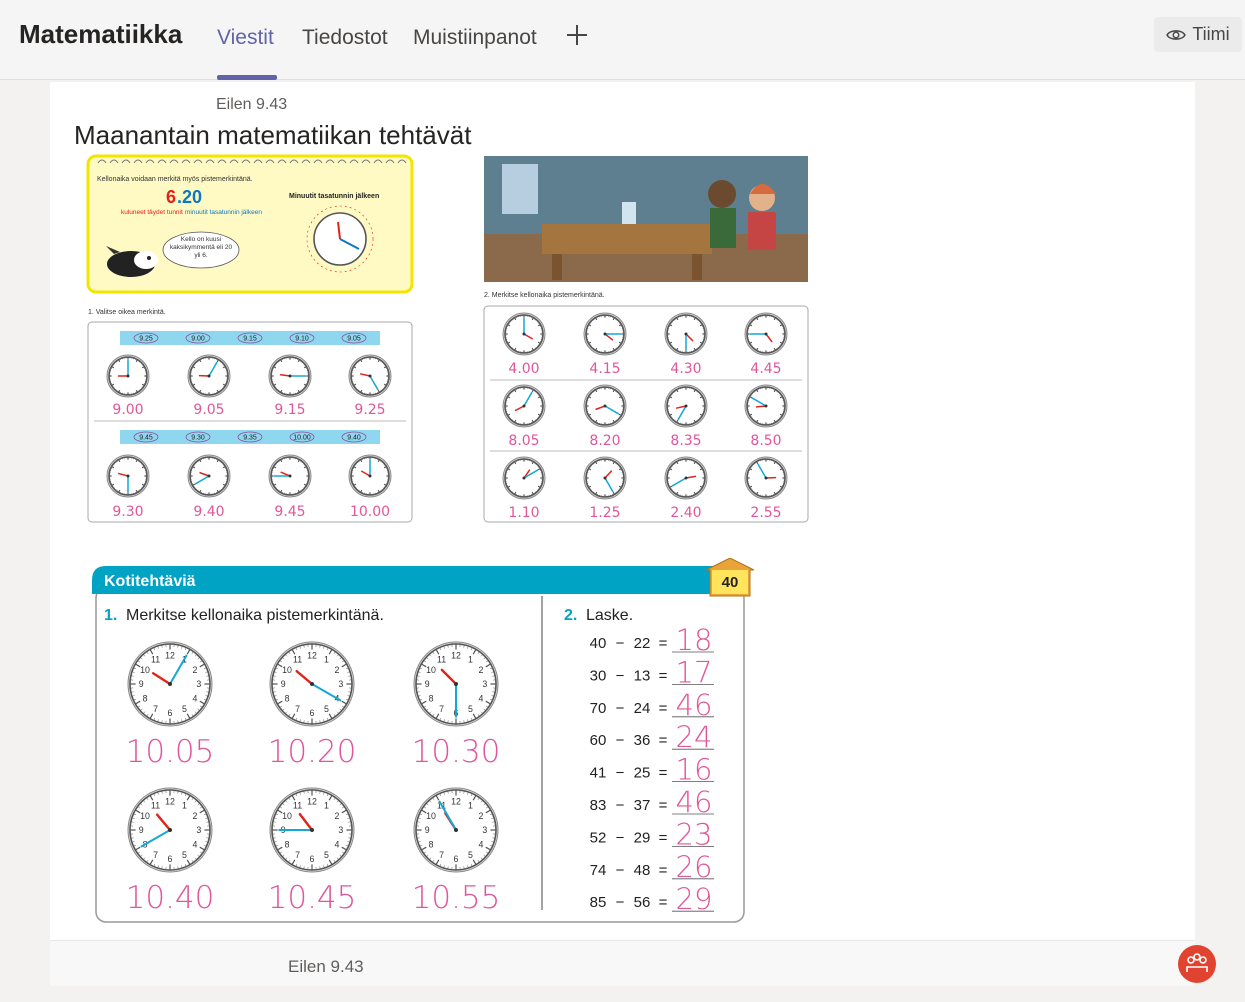 This screenshot has height=1002, width=1245. Describe the element at coordinates (289, 410) in the screenshot. I see `left-answer: 9.15` at that location.